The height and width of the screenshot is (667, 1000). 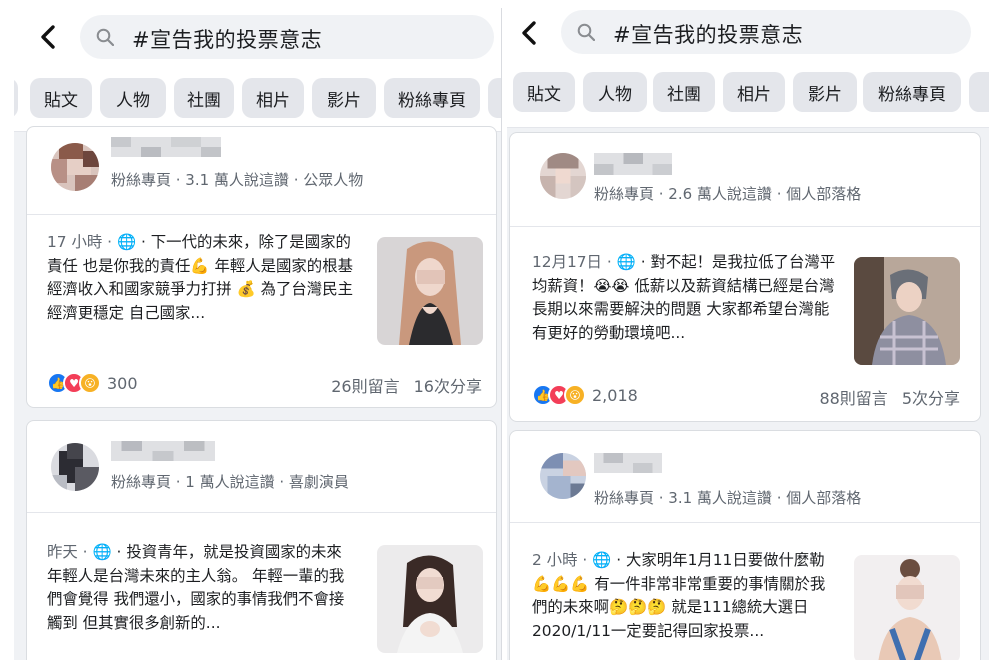 I want to click on reaction-count: 2,018, so click(x=615, y=395).